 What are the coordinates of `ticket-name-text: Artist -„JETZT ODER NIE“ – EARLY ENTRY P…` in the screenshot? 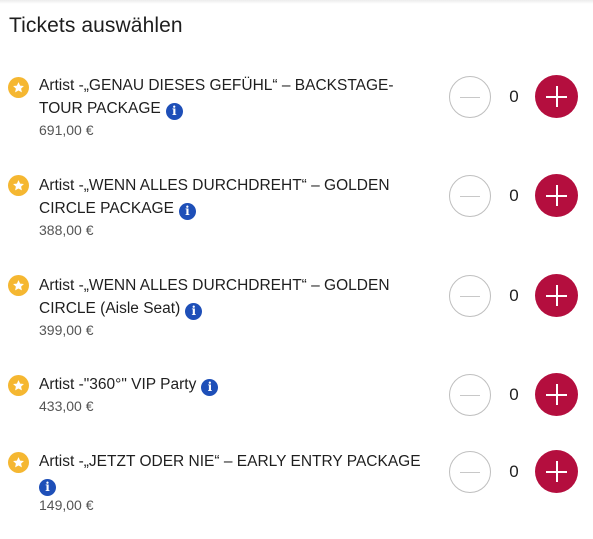 It's located at (230, 461).